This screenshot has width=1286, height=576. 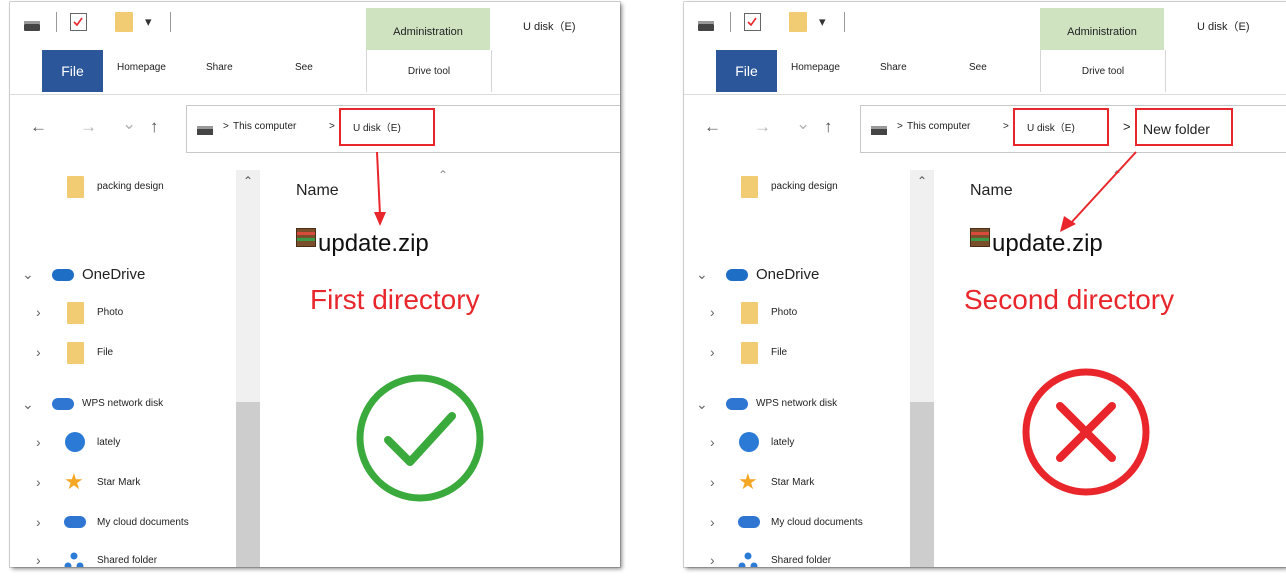 What do you see at coordinates (549, 27) in the screenshot?
I see `window-title: U disk（E)` at bounding box center [549, 27].